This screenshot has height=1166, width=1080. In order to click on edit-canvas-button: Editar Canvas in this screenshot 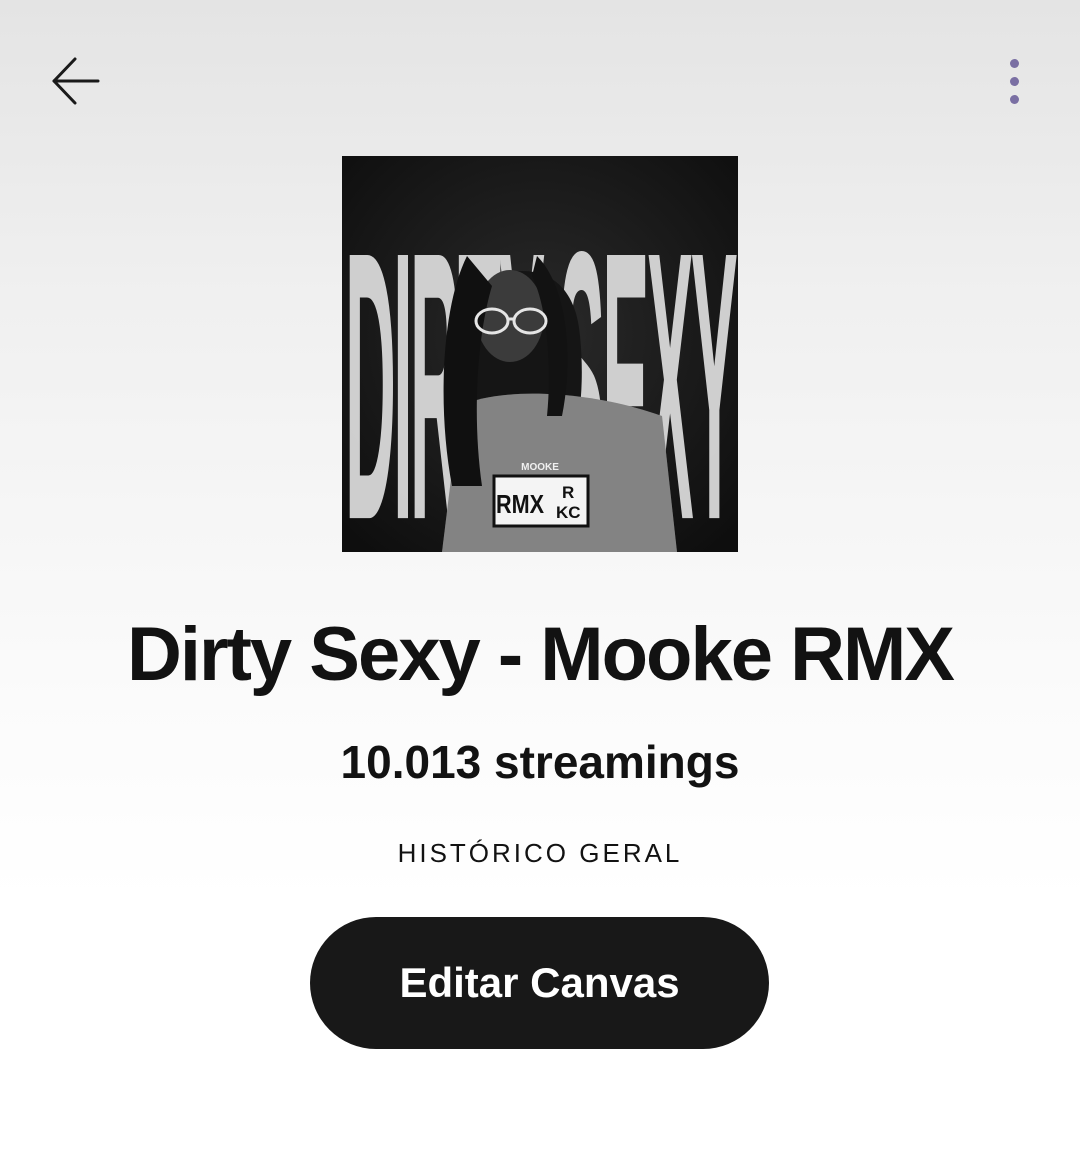, I will do `click(539, 983)`.